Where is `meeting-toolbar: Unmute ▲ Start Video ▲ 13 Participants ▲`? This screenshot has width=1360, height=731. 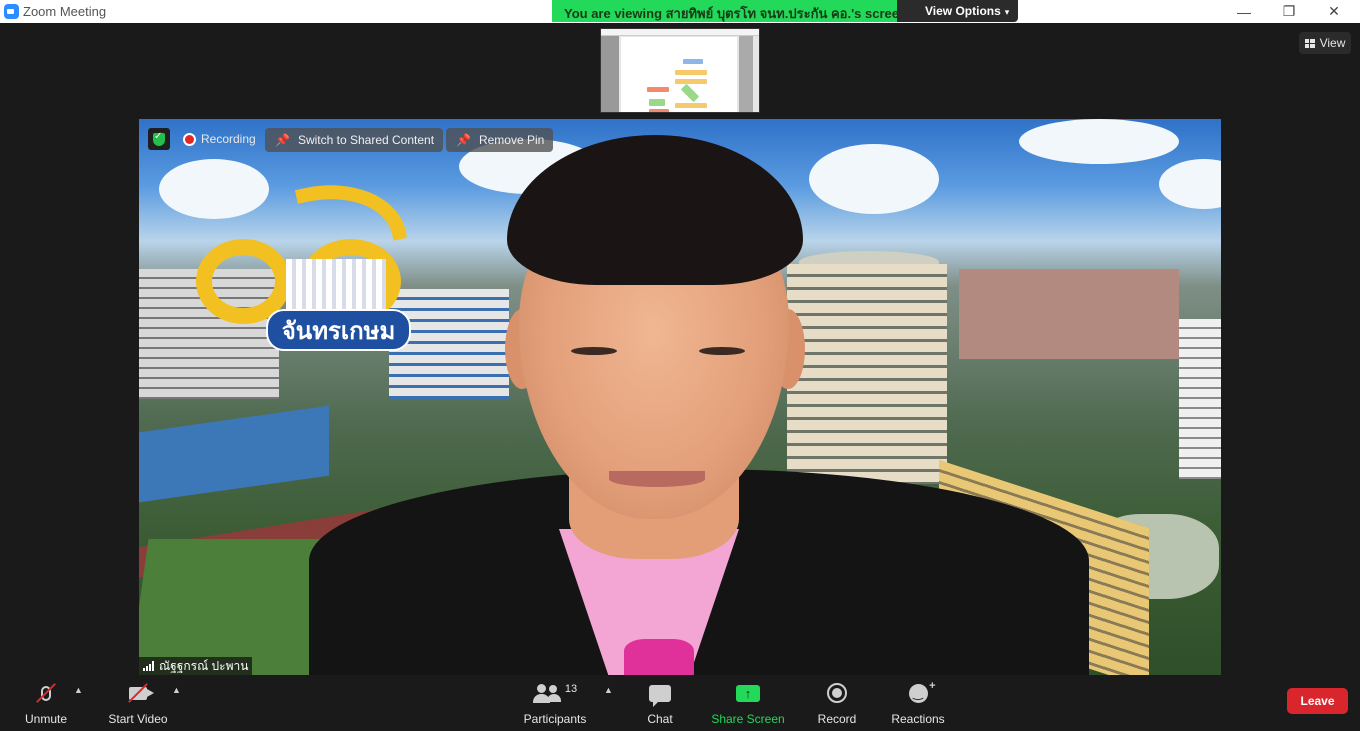
meeting-toolbar: Unmute ▲ Start Video ▲ 13 Participants ▲ is located at coordinates (680, 703).